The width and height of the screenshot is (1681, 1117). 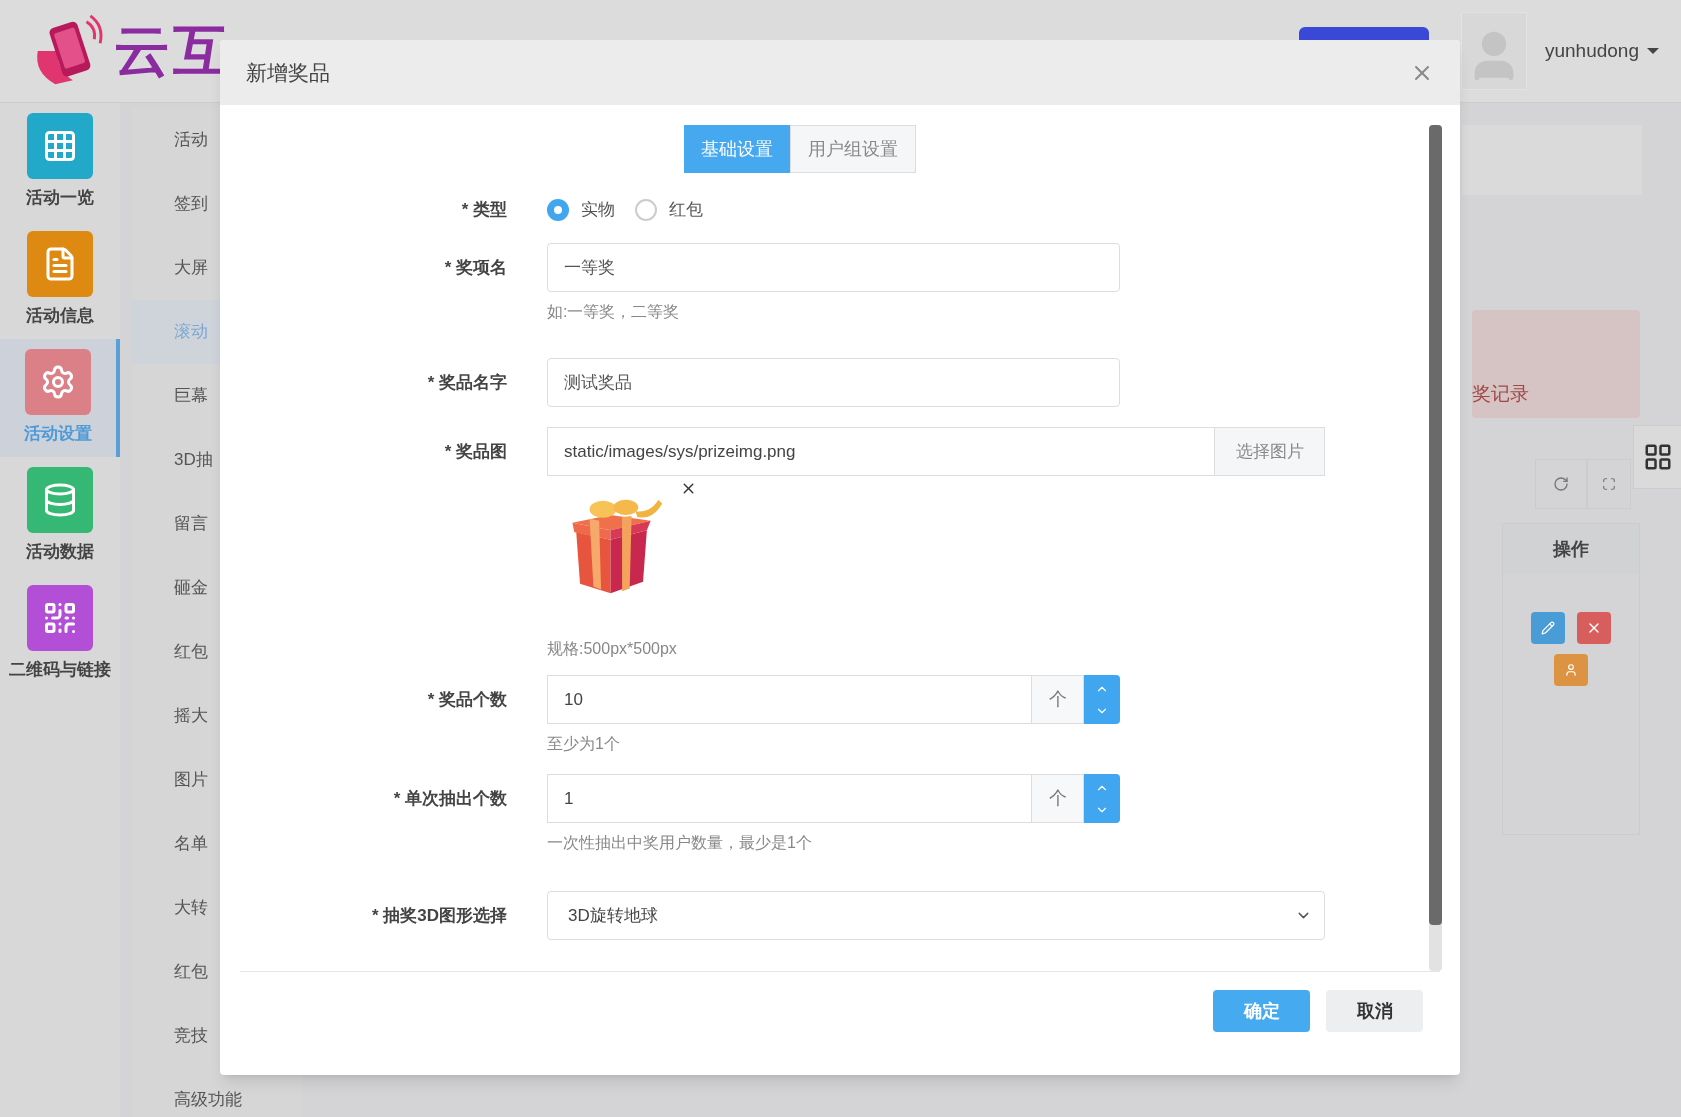 I want to click on fullscreen-icon, so click(x=1609, y=484).